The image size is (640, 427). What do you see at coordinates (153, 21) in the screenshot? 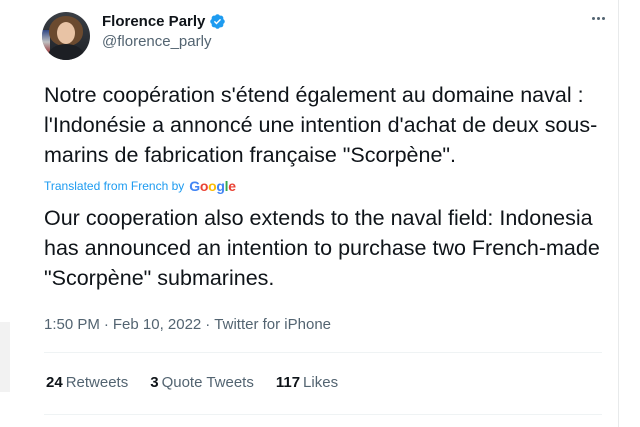
I see `author-display-name: Florence Parly` at bounding box center [153, 21].